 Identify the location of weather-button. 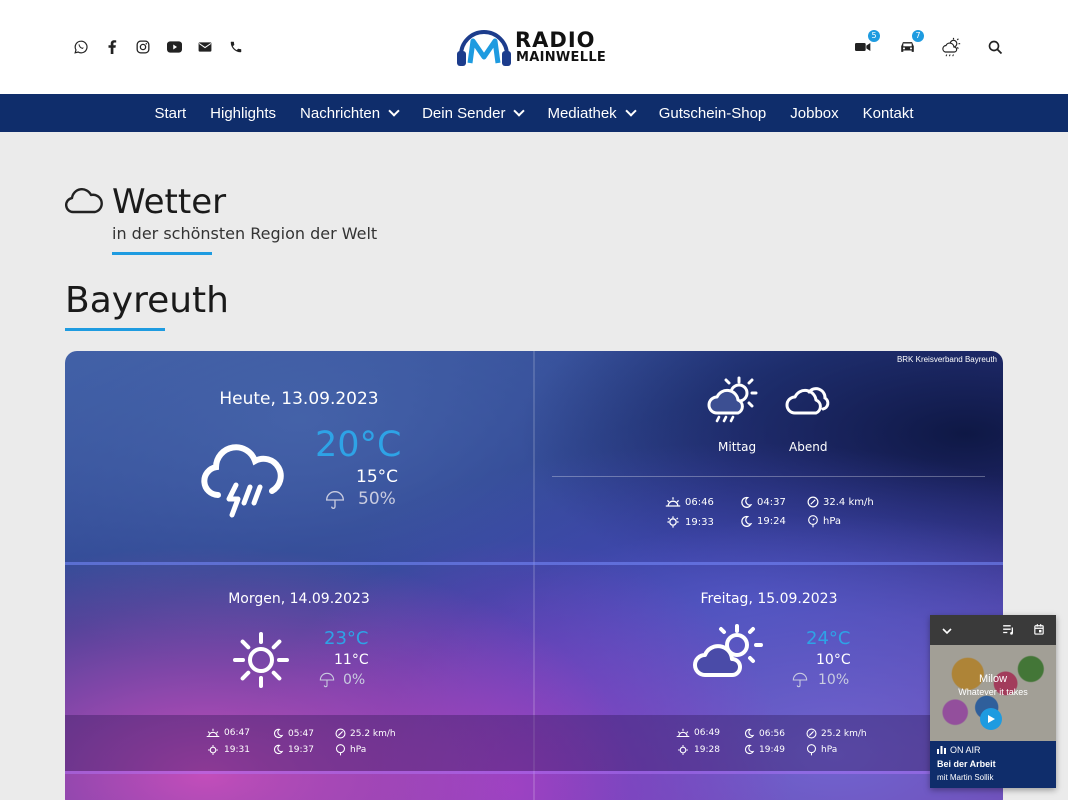
(951, 47).